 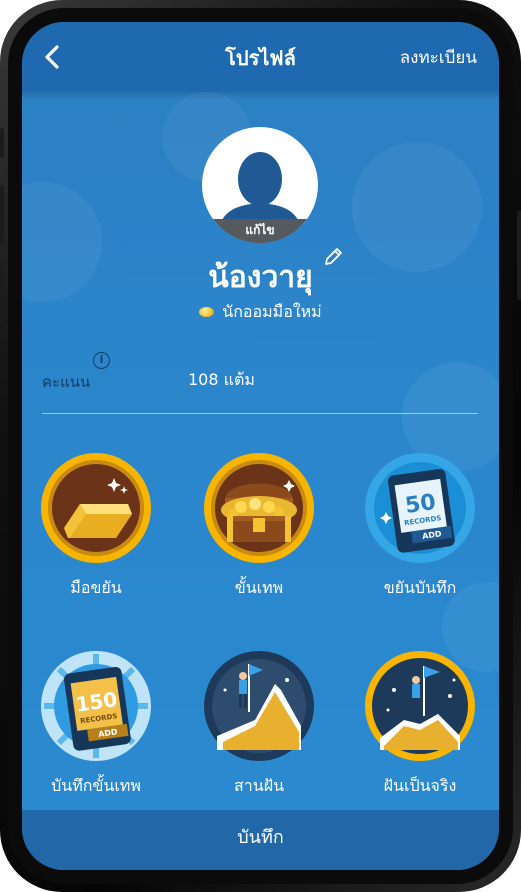 What do you see at coordinates (259, 587) in the screenshot?
I see `badge-label: ขั้นเทพ` at bounding box center [259, 587].